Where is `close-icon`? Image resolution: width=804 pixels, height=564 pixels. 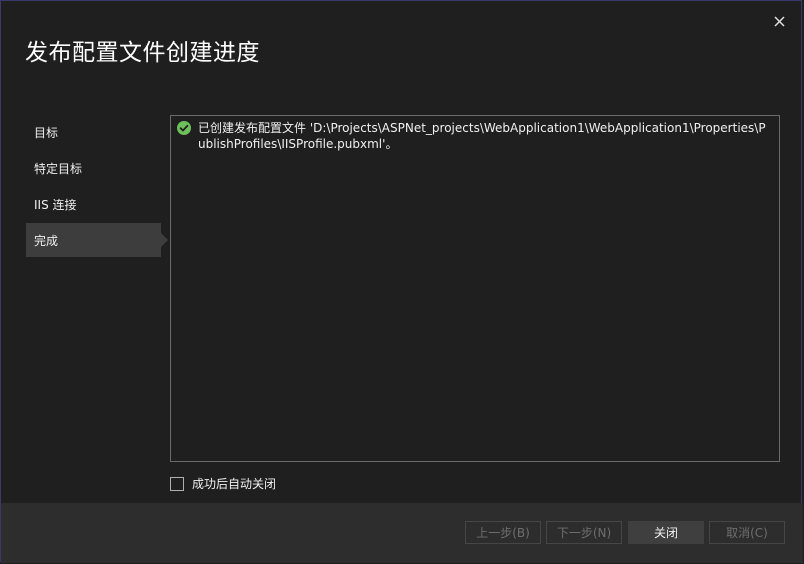
close-icon is located at coordinates (779, 21).